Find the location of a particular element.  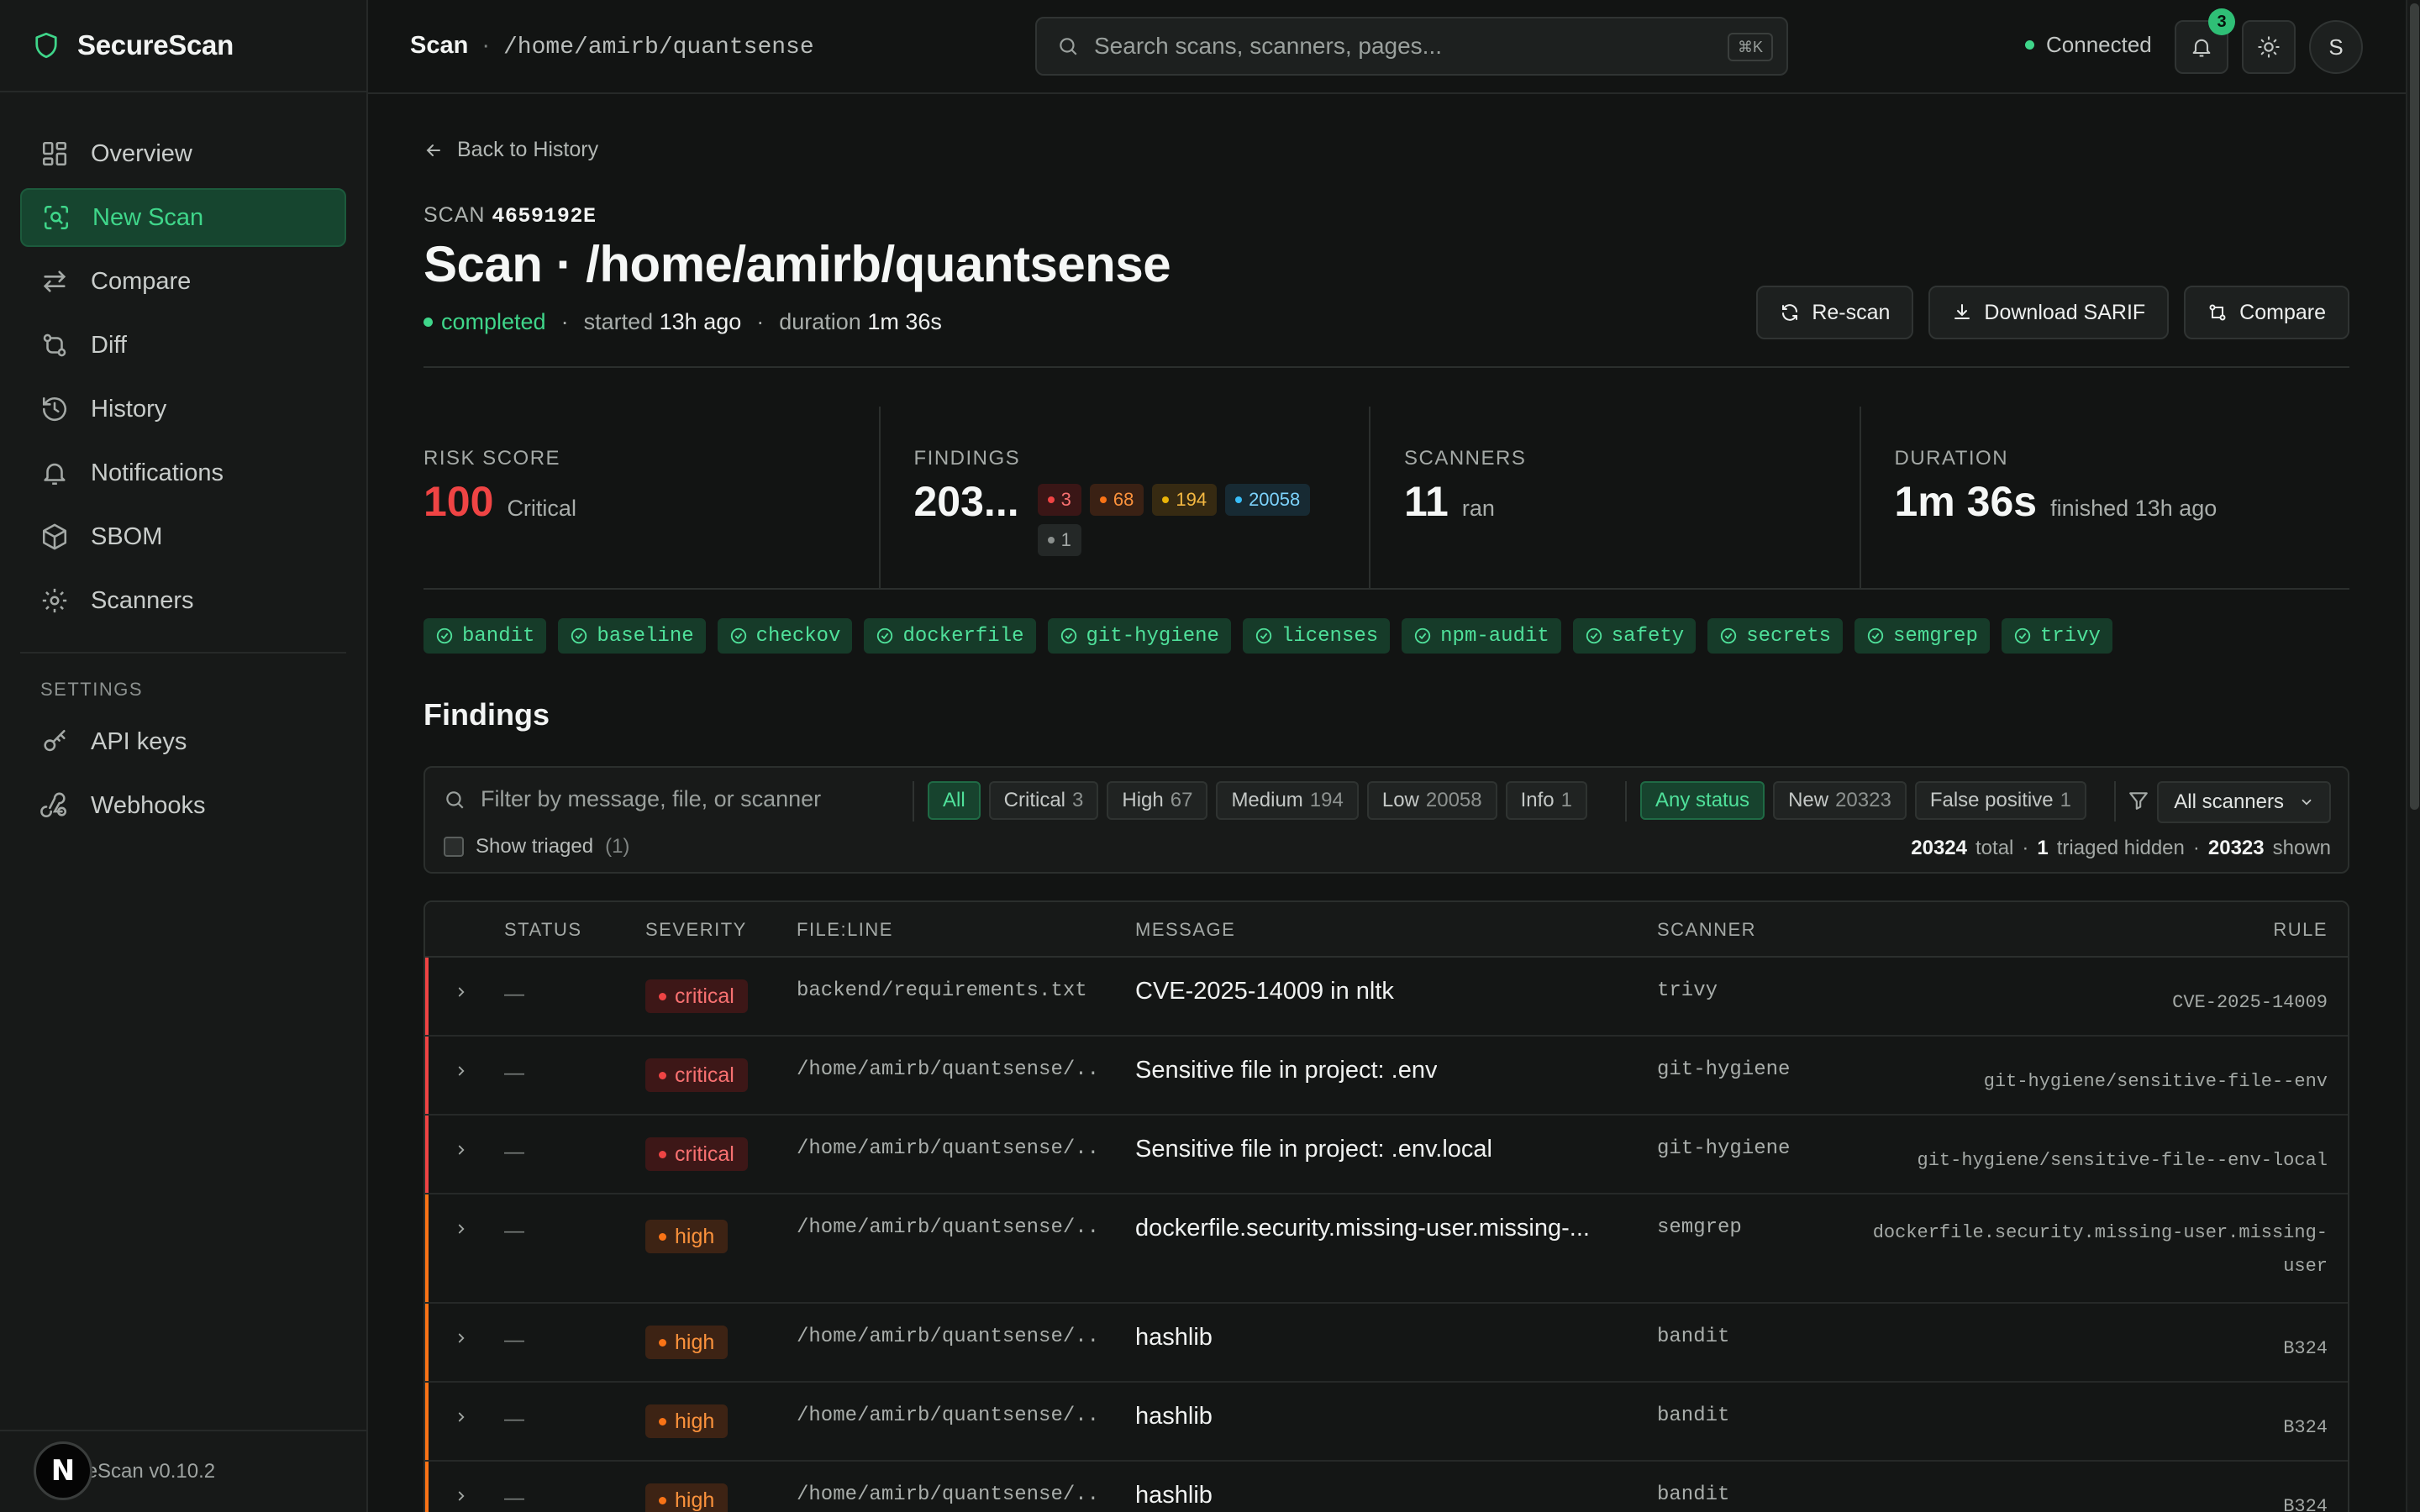

filter-divider is located at coordinates (2115, 801).